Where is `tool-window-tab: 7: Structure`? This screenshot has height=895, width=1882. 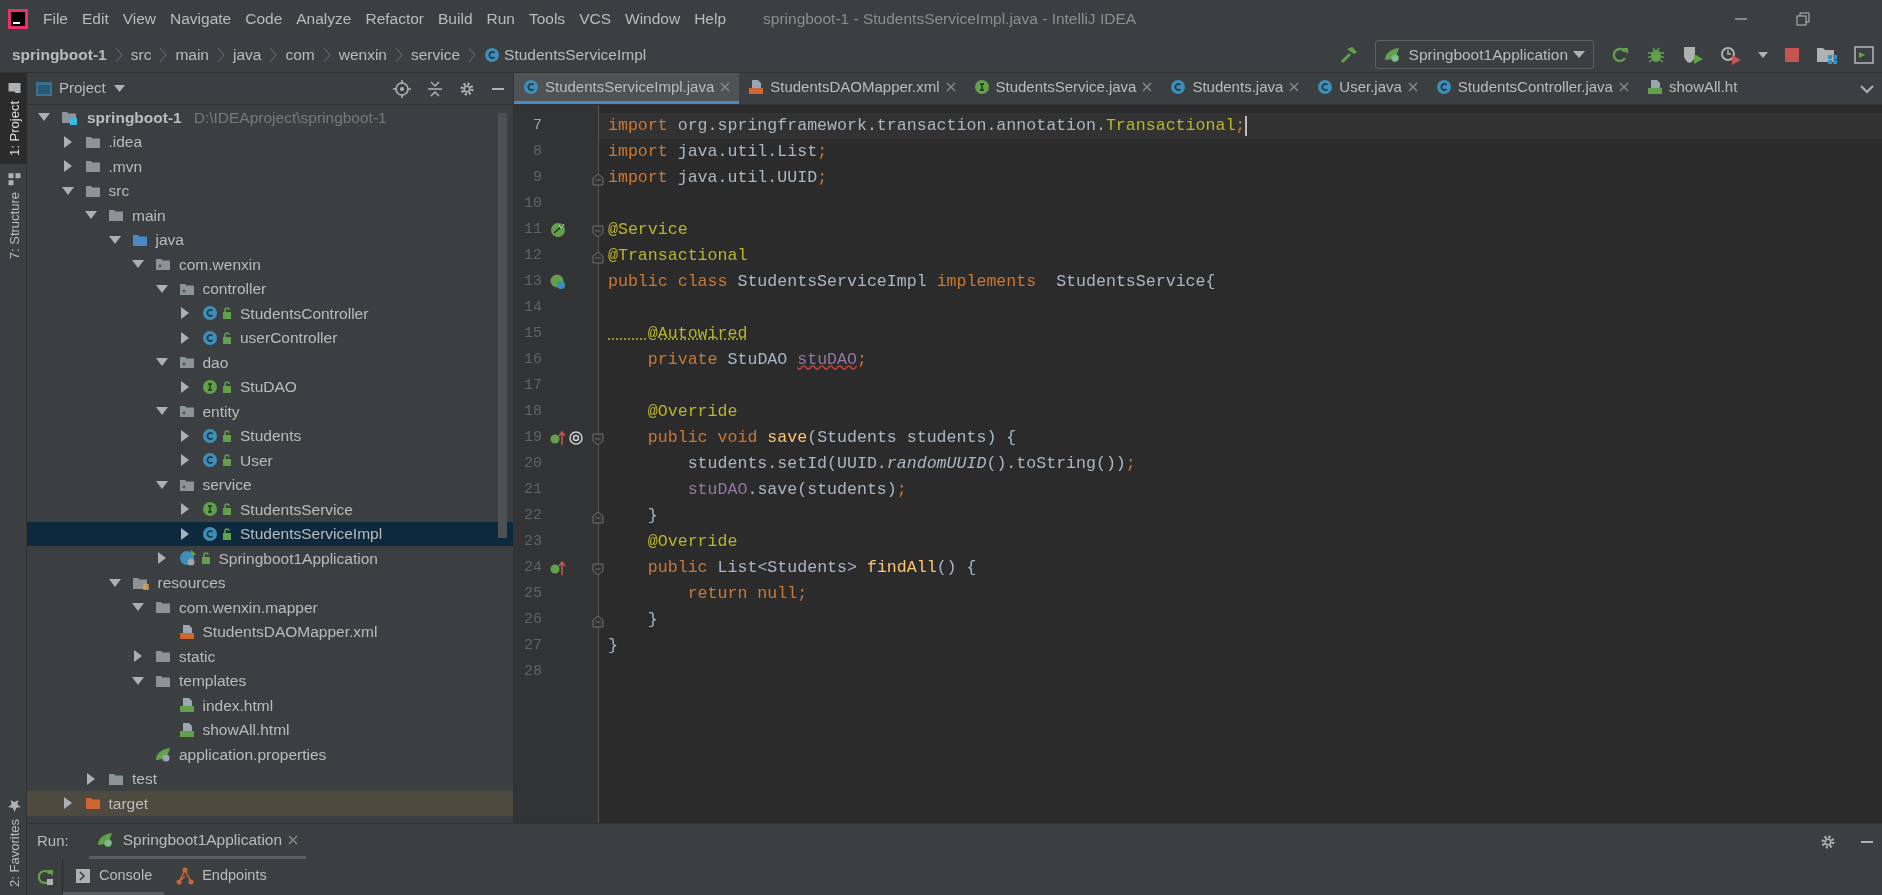
tool-window-tab: 7: Structure is located at coordinates (15, 215).